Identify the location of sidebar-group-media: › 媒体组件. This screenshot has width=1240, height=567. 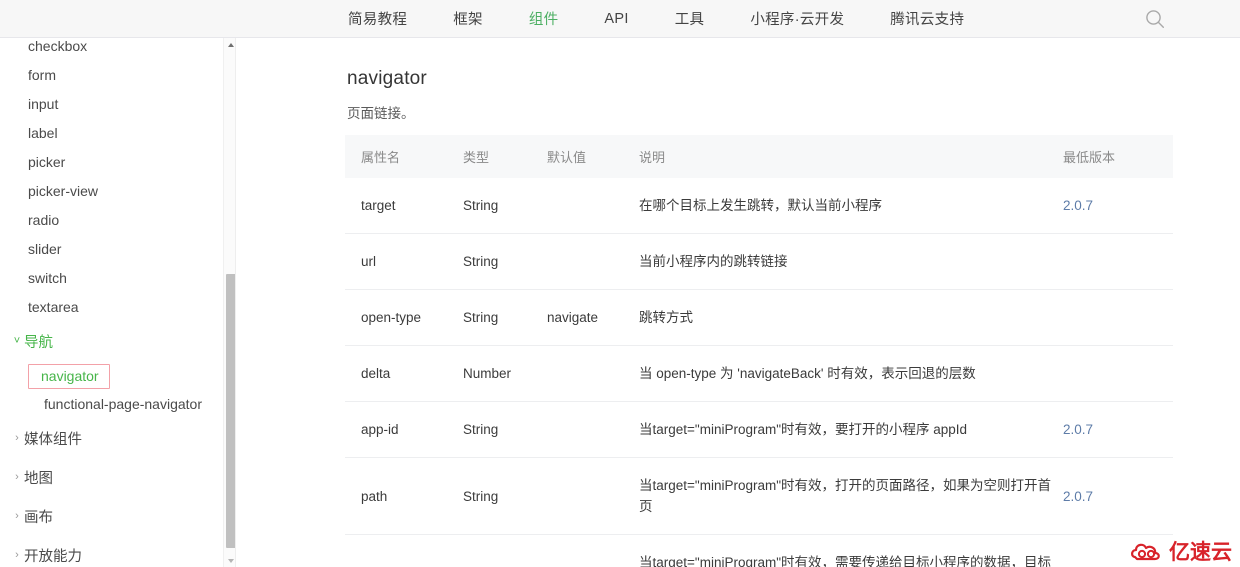
(109, 438).